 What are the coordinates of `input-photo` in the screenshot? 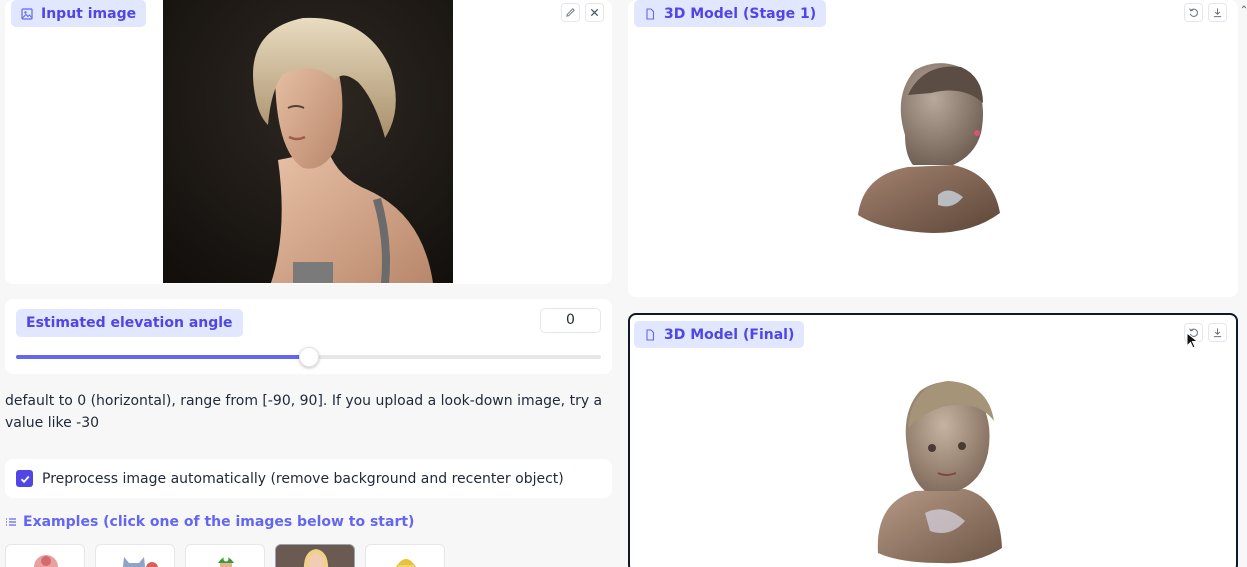 It's located at (308, 141).